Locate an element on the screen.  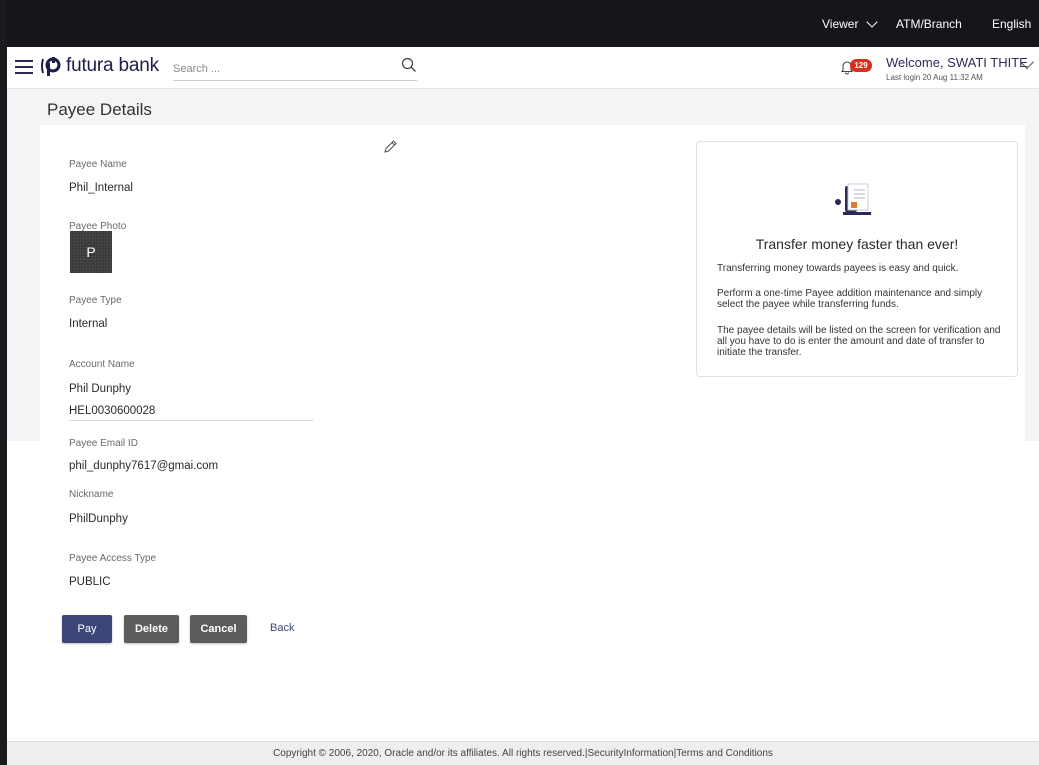
payee-type-value: Internal is located at coordinates (88, 324).